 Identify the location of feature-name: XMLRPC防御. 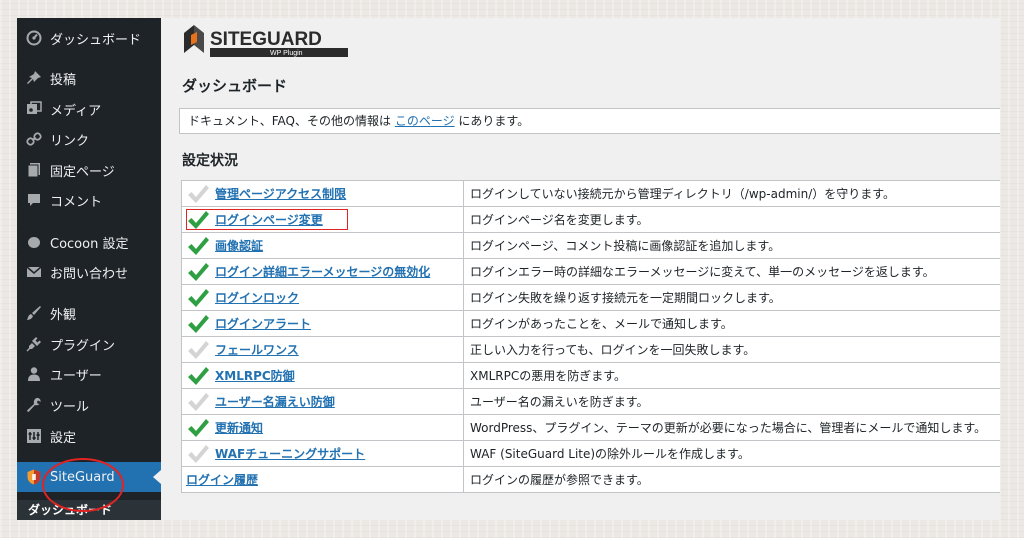
(324, 376).